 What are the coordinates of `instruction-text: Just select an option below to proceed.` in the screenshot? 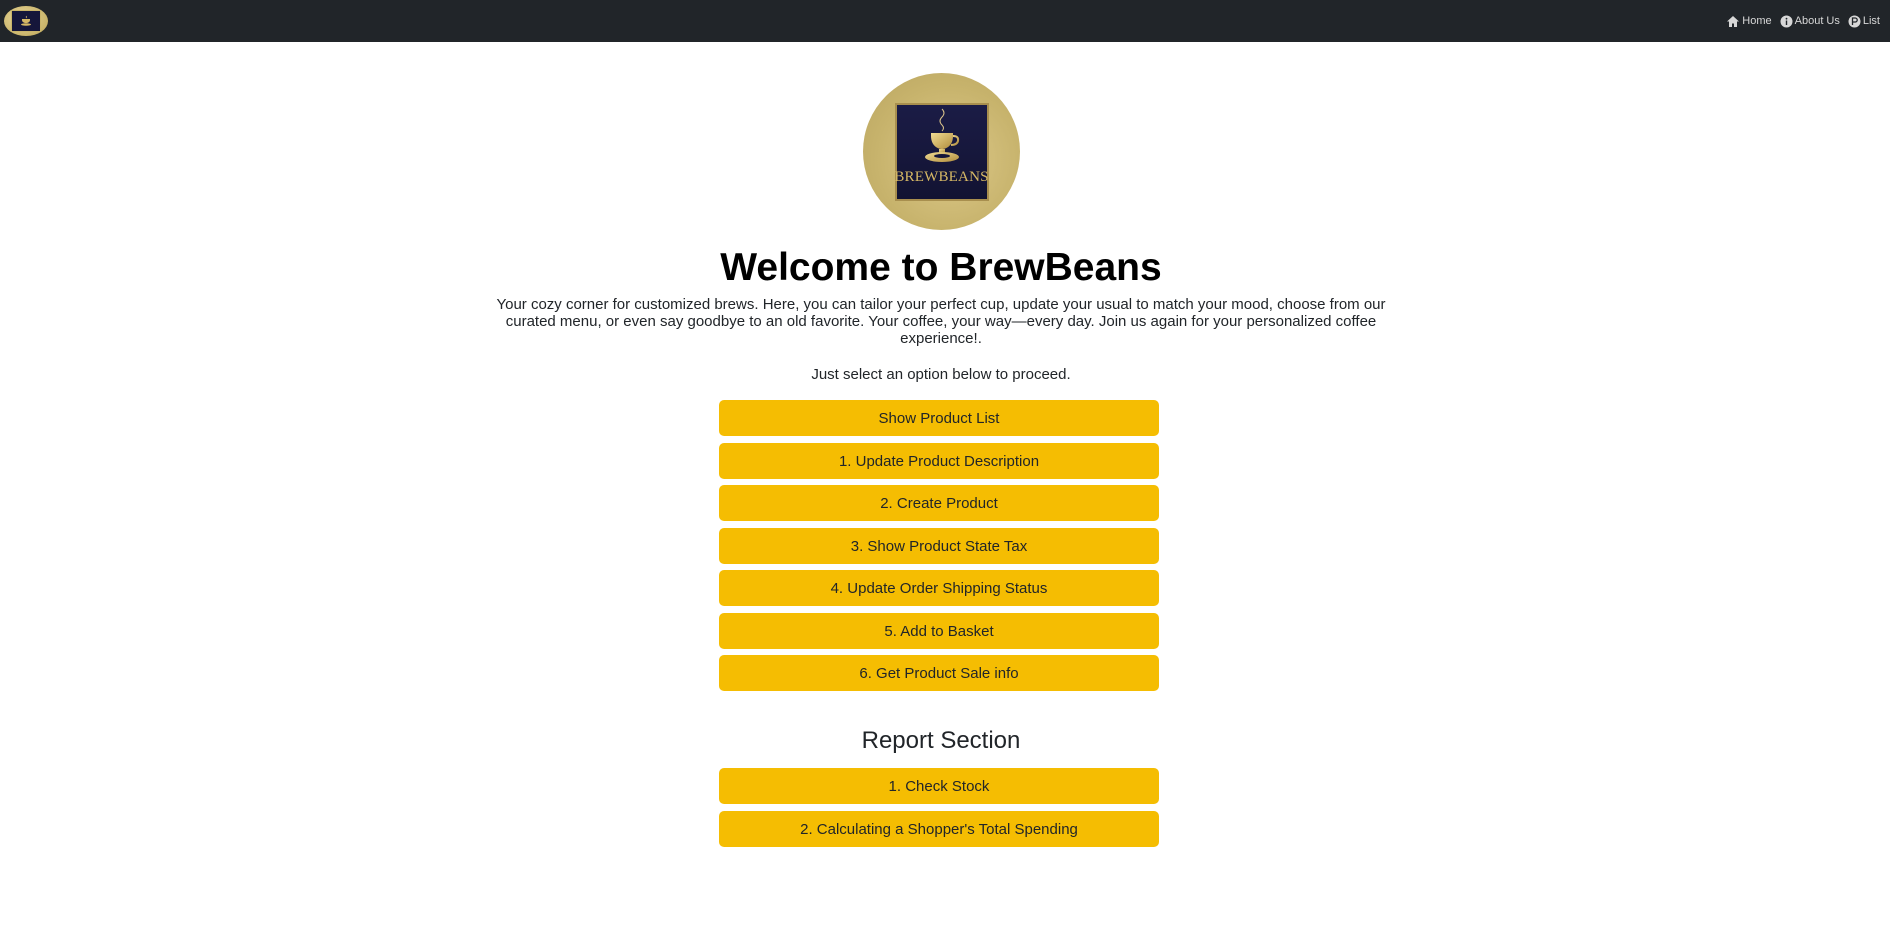 It's located at (941, 374).